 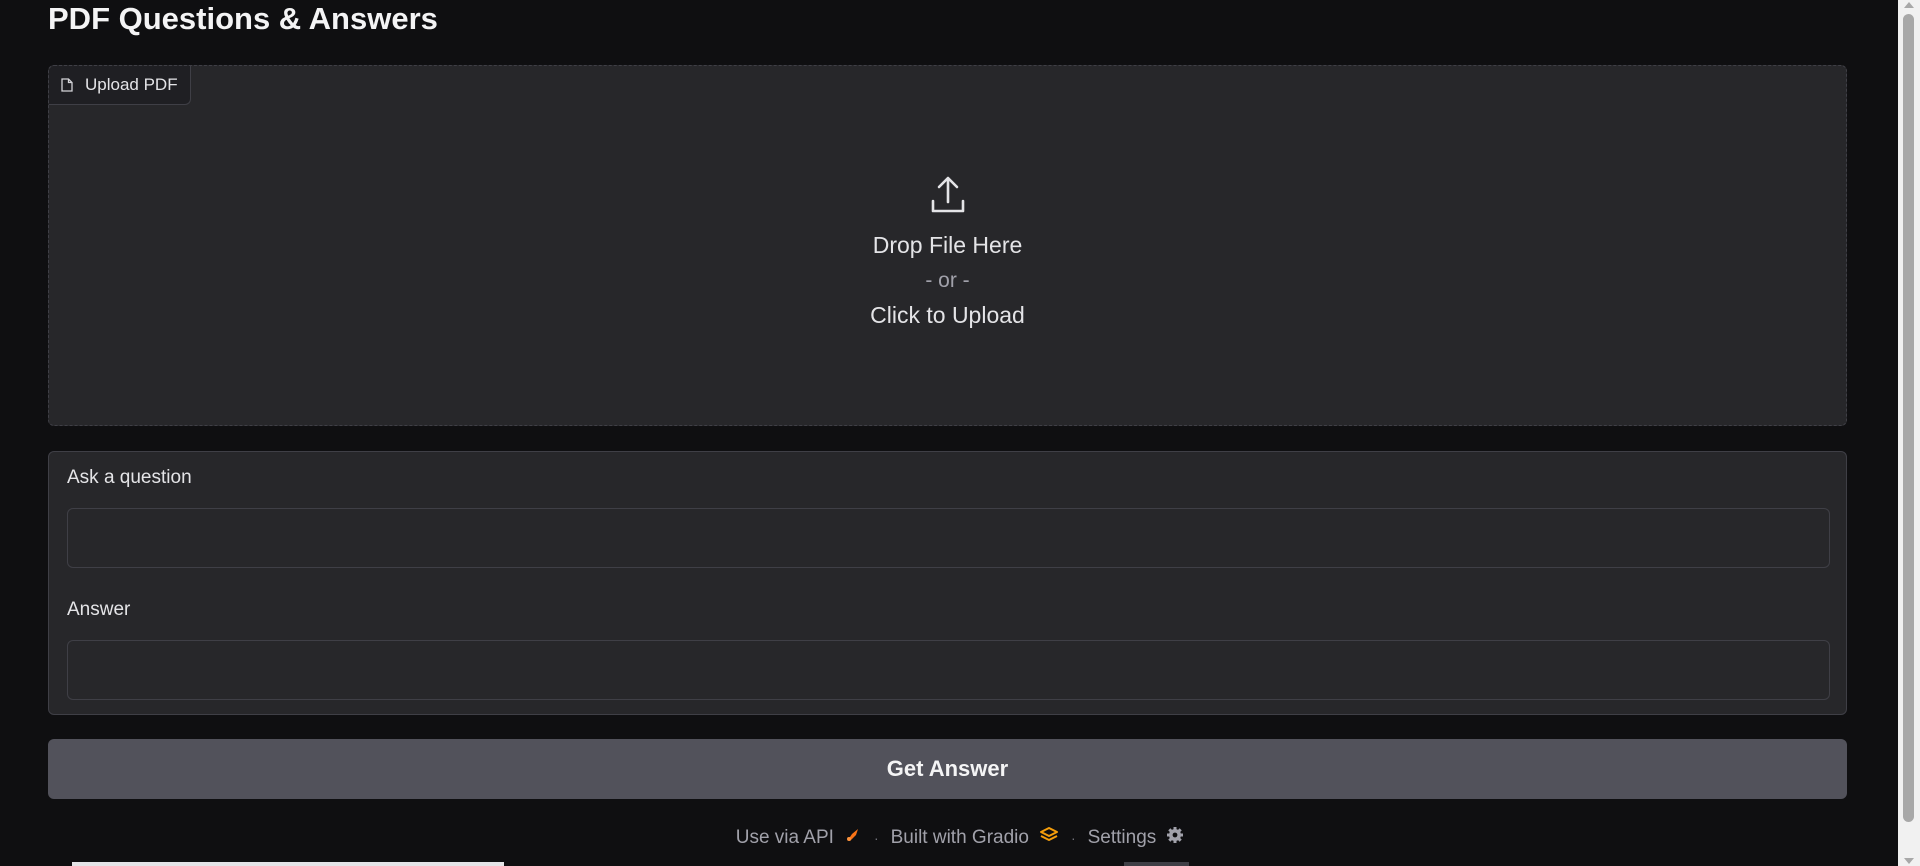 What do you see at coordinates (1175, 838) in the screenshot?
I see `gear-icon` at bounding box center [1175, 838].